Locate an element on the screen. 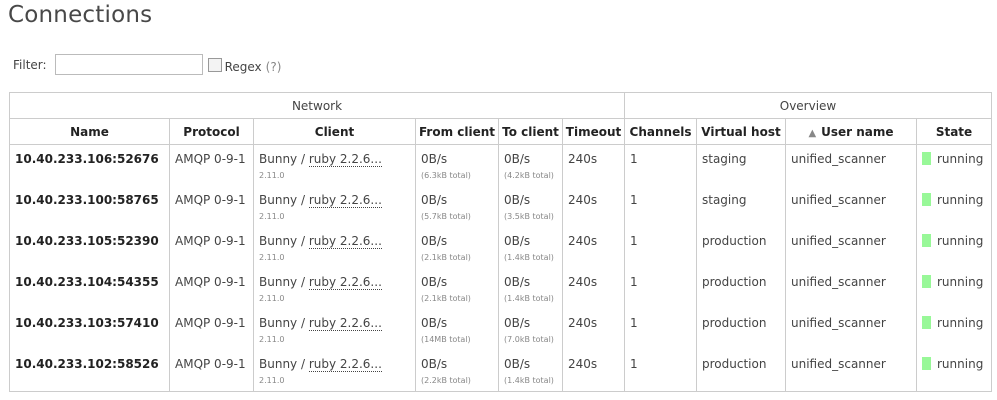 This screenshot has height=400, width=997. cell-name: 10.40.233.102:58526 is located at coordinates (89, 371).